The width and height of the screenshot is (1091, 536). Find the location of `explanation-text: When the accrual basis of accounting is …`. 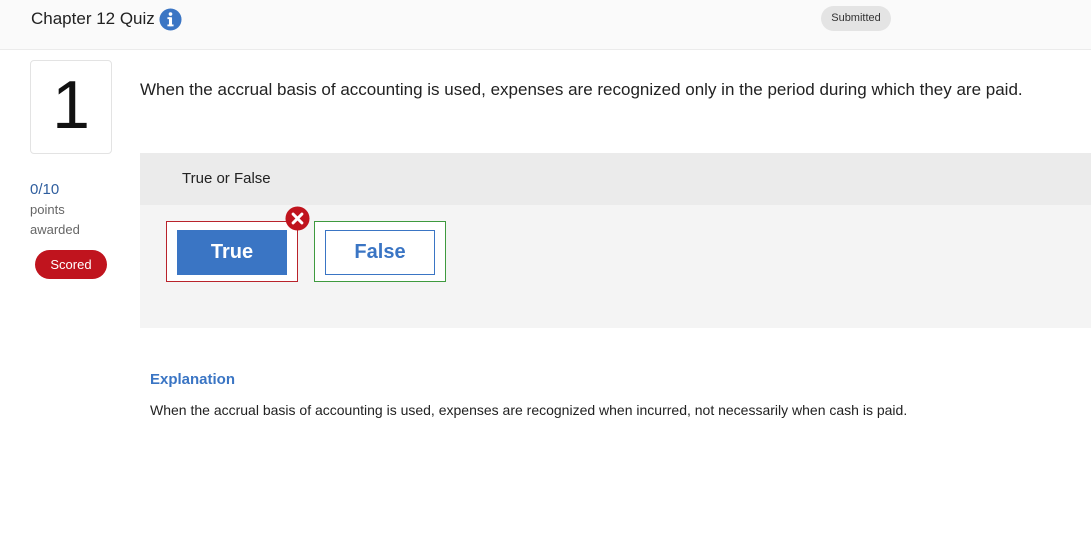

explanation-text: When the accrual basis of accounting is … is located at coordinates (529, 410).